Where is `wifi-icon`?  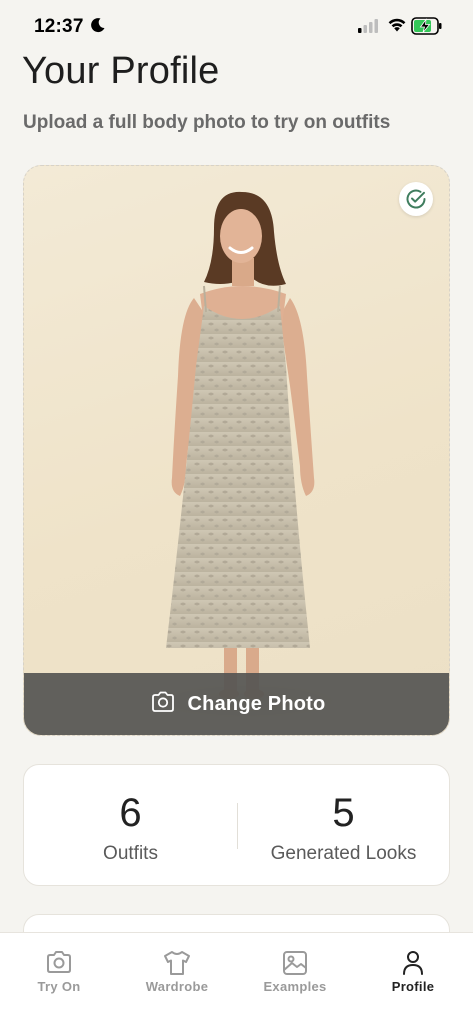
wifi-icon is located at coordinates (397, 27).